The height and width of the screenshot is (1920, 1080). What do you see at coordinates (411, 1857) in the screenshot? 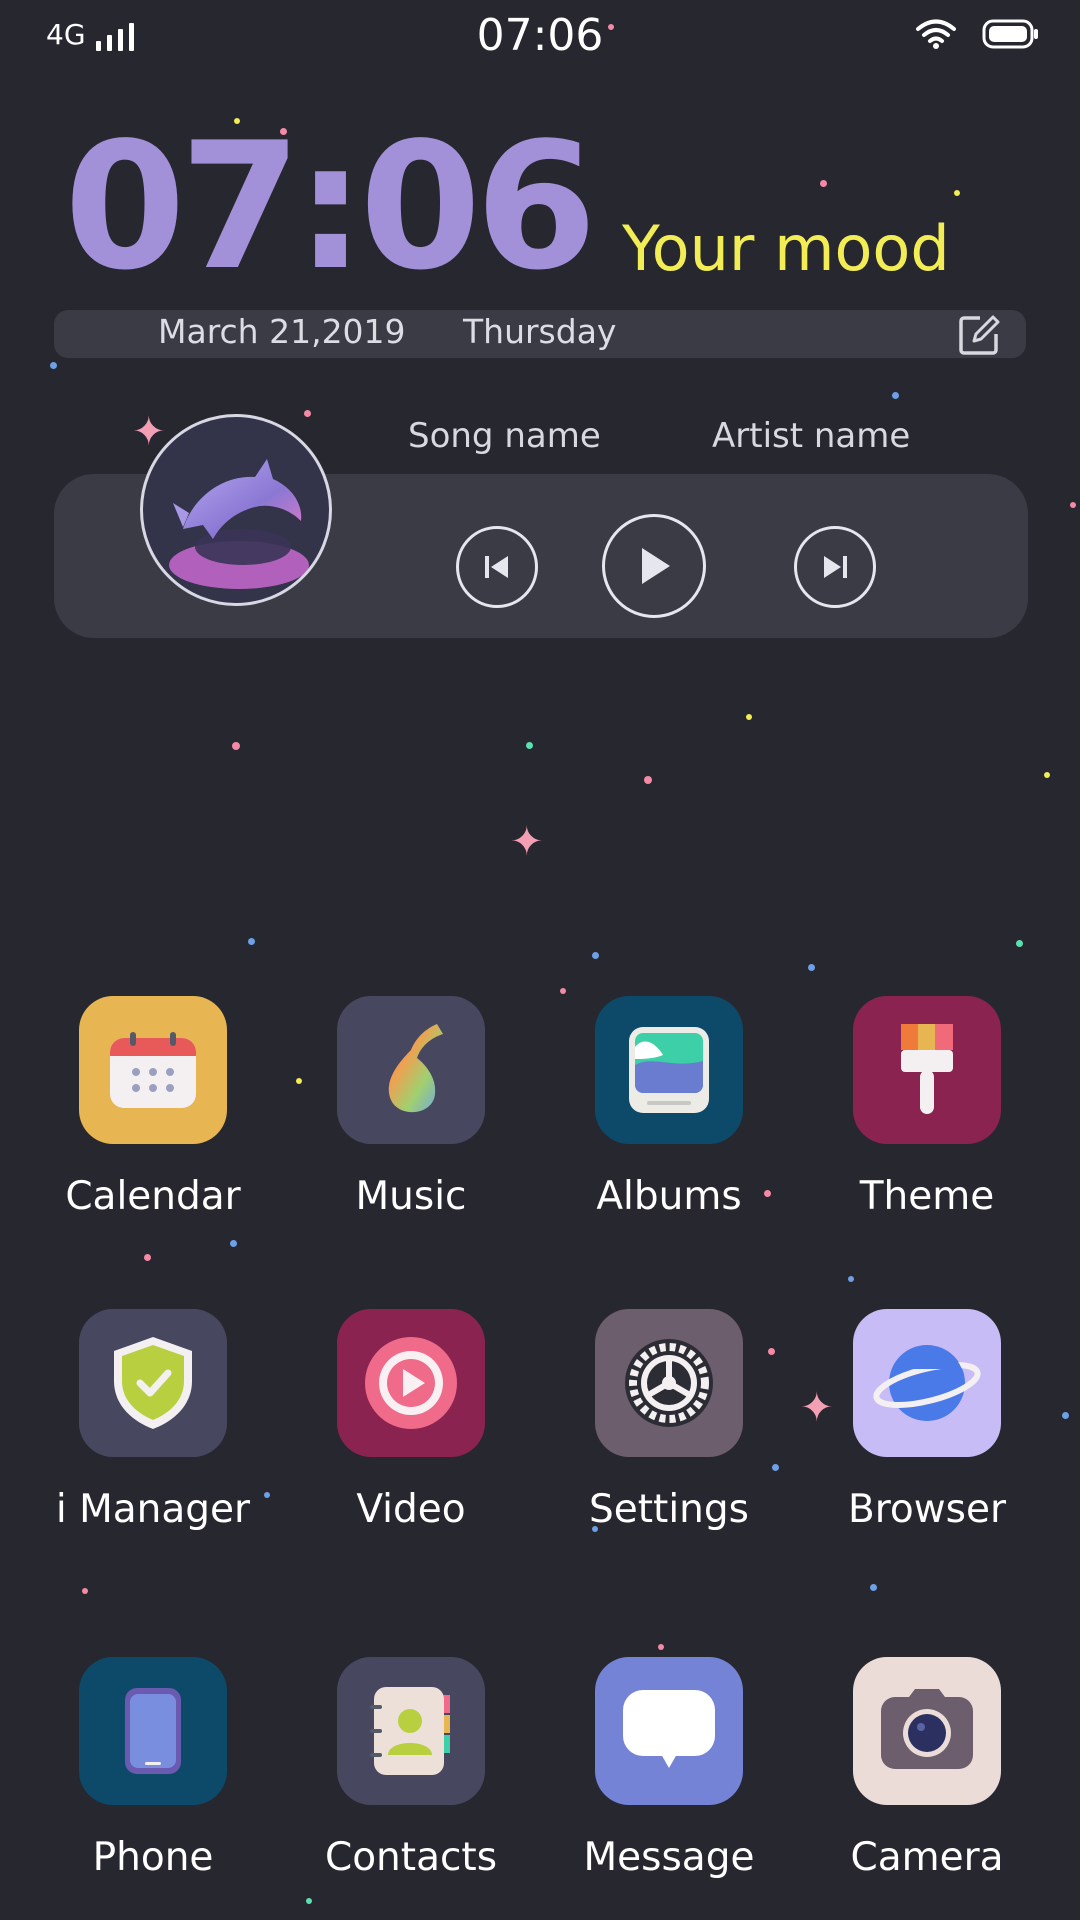
I see `app-label: Contacts` at bounding box center [411, 1857].